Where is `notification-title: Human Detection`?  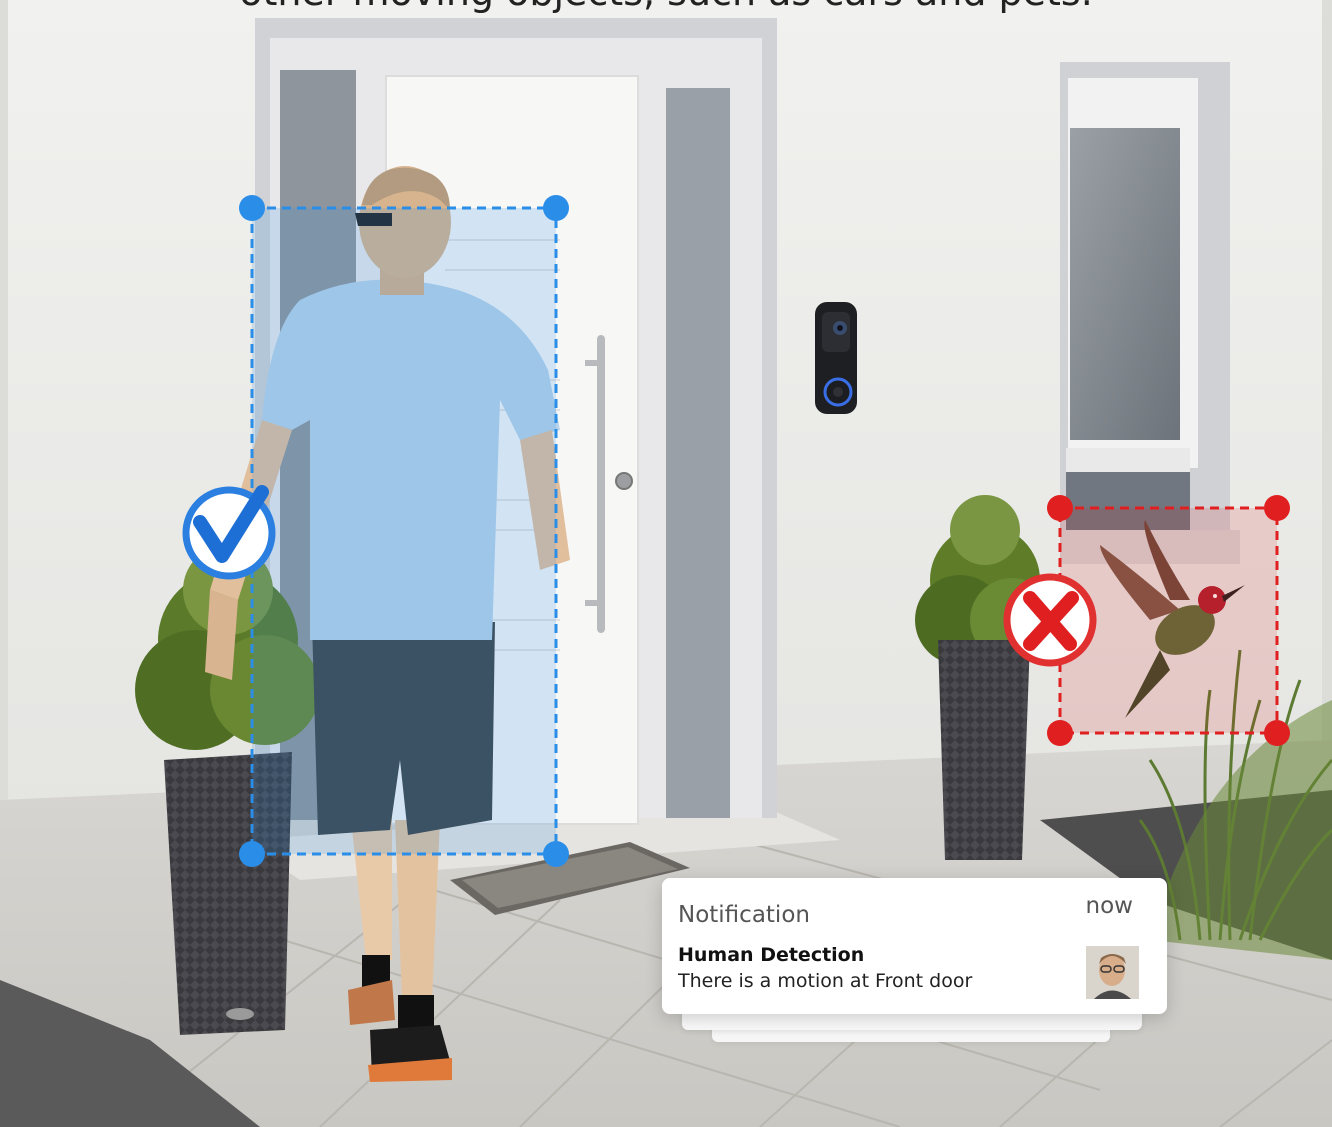 notification-title: Human Detection is located at coordinates (771, 955).